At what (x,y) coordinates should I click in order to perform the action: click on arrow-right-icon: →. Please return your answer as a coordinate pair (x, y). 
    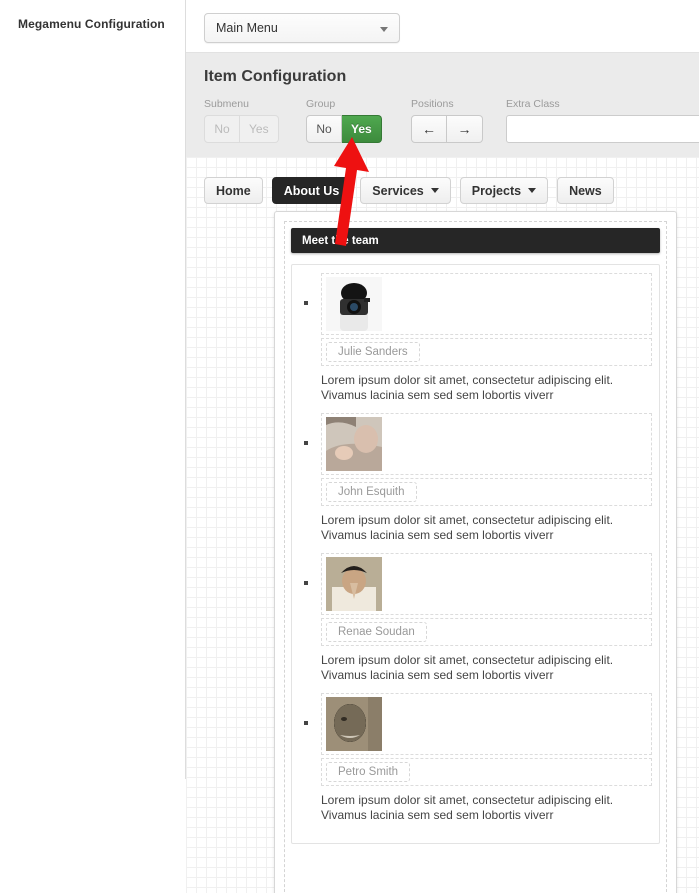
    Looking at the image, I should click on (465, 129).